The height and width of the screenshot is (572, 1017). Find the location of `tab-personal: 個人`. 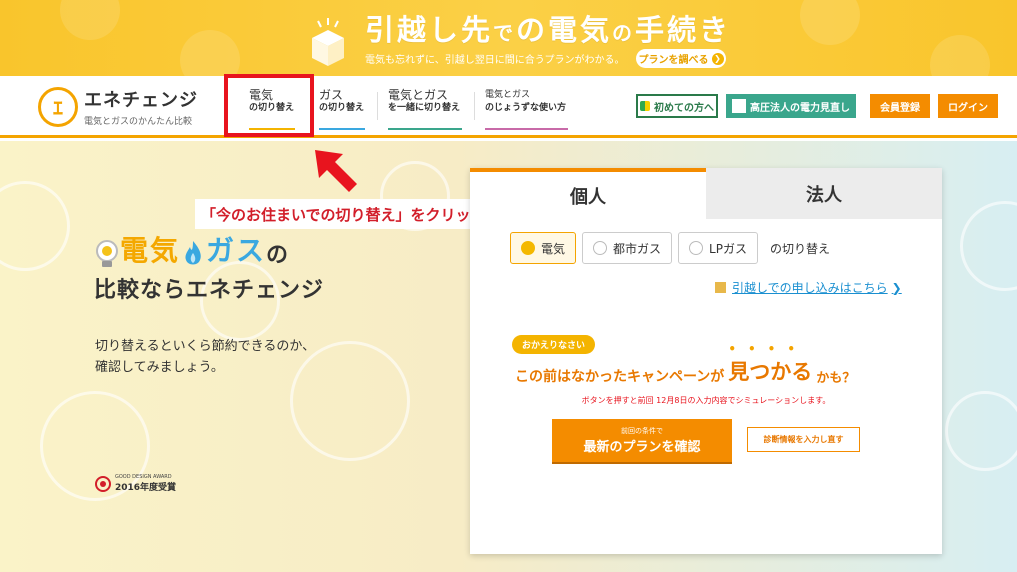

tab-personal: 個人 is located at coordinates (588, 193).